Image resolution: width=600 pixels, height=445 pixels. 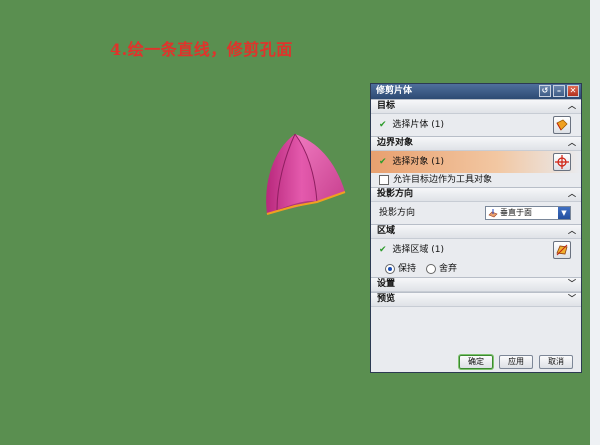 What do you see at coordinates (562, 125) in the screenshot?
I see `sheet-body-icon` at bounding box center [562, 125].